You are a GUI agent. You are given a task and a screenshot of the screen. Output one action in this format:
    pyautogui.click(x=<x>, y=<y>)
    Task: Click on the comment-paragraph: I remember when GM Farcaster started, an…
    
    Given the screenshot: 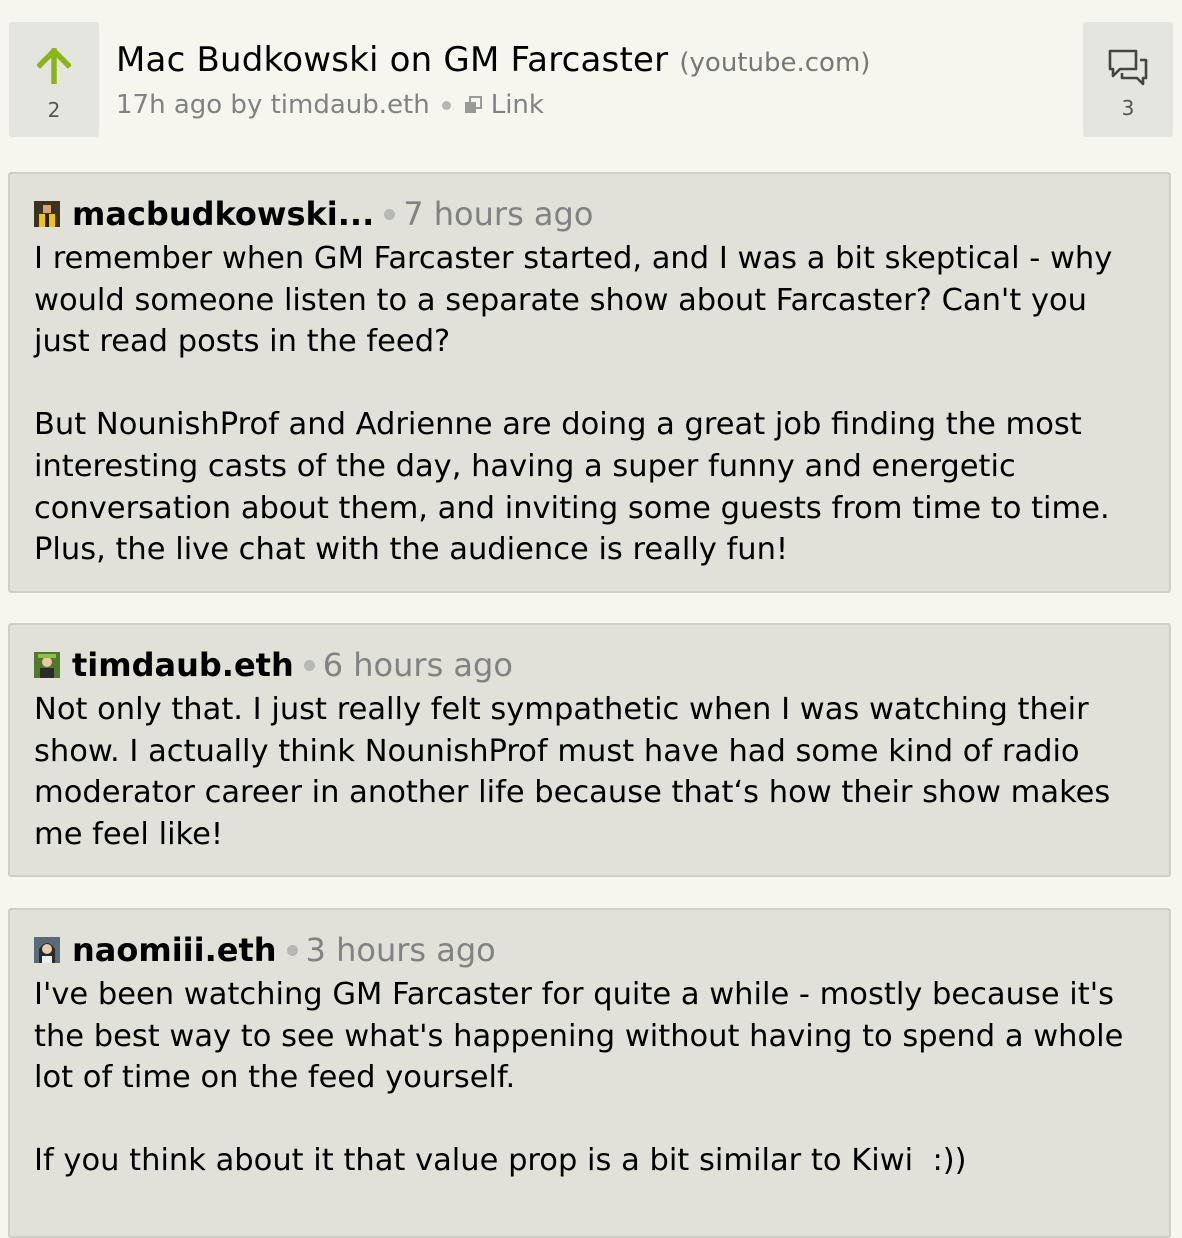 What is the action you would take?
    pyautogui.click(x=573, y=300)
    